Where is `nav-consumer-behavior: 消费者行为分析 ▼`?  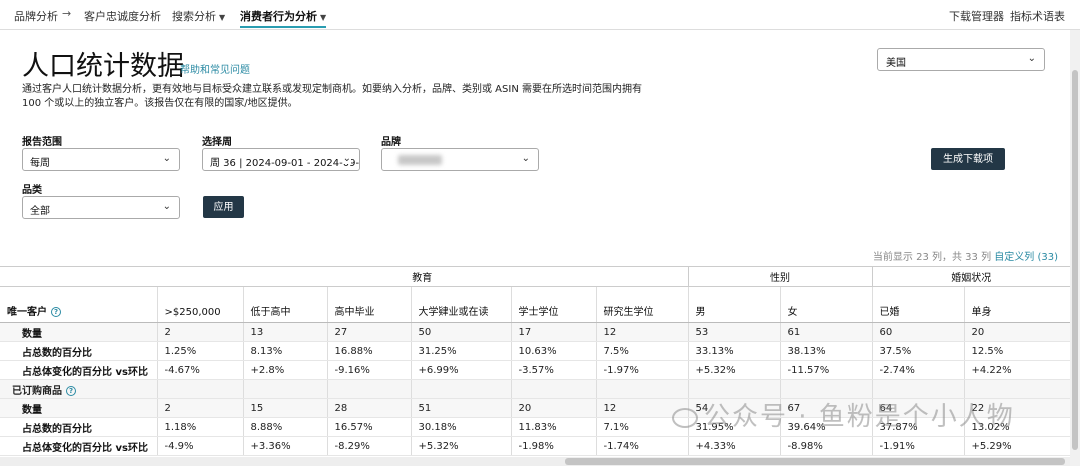
nav-consumer-behavior: 消费者行为分析 ▼ is located at coordinates (283, 18).